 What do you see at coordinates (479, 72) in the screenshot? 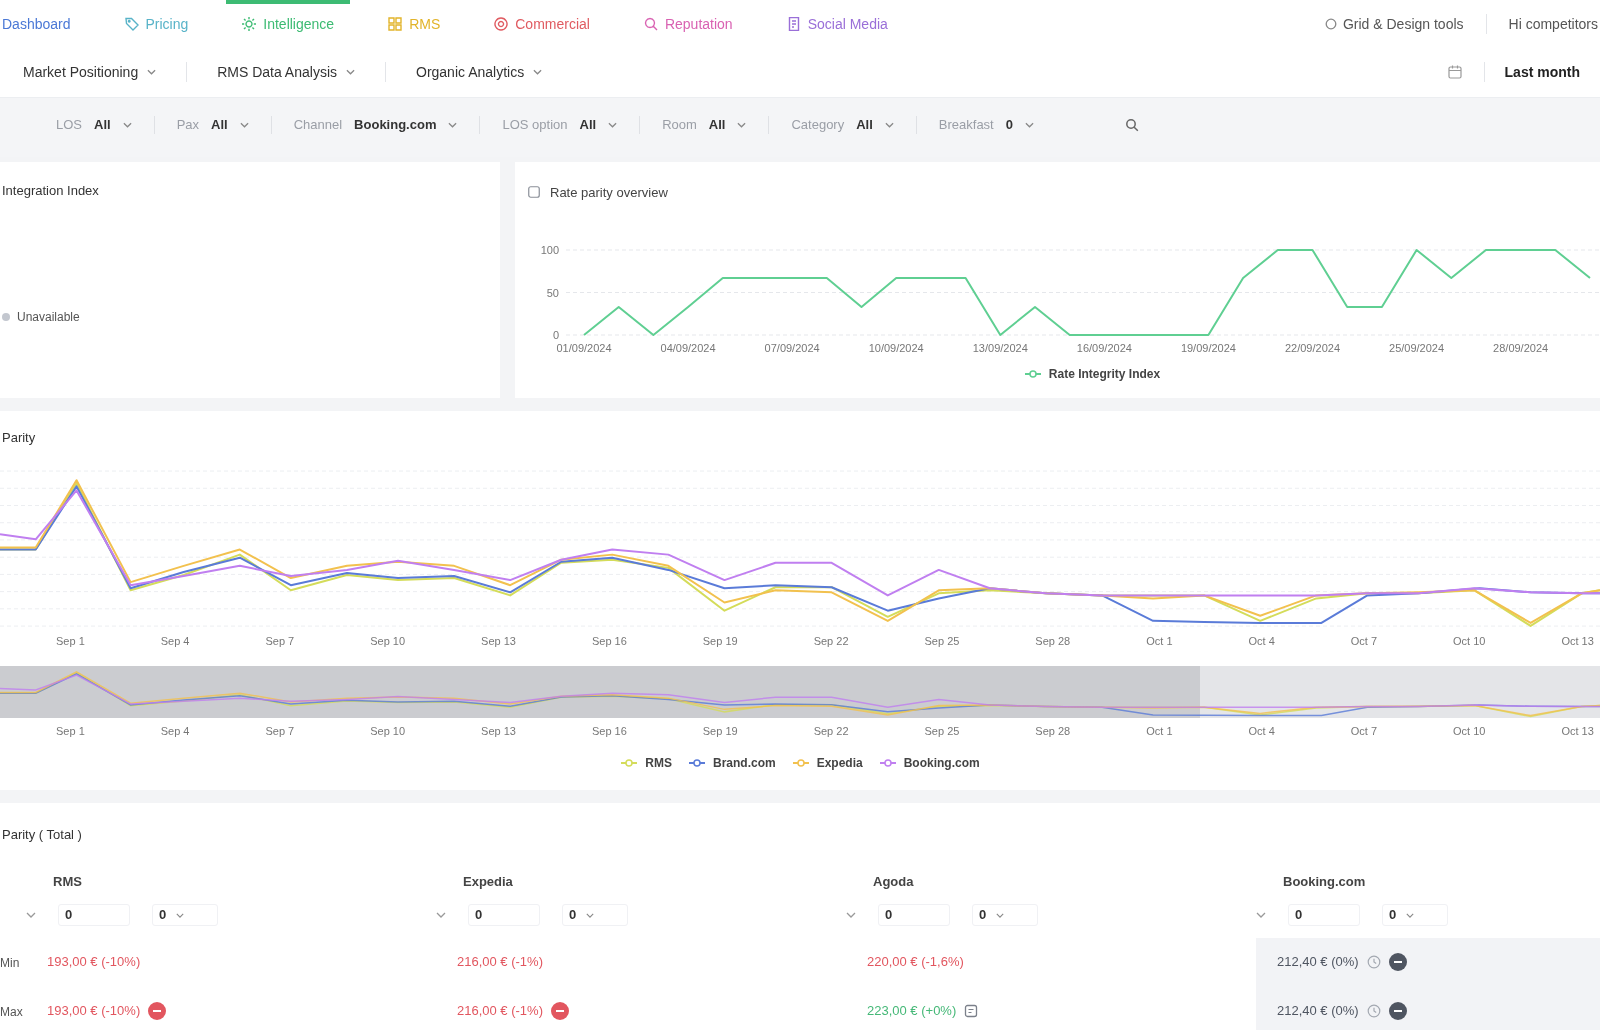
I see `menu-dropdown: Organic Analytics` at bounding box center [479, 72].